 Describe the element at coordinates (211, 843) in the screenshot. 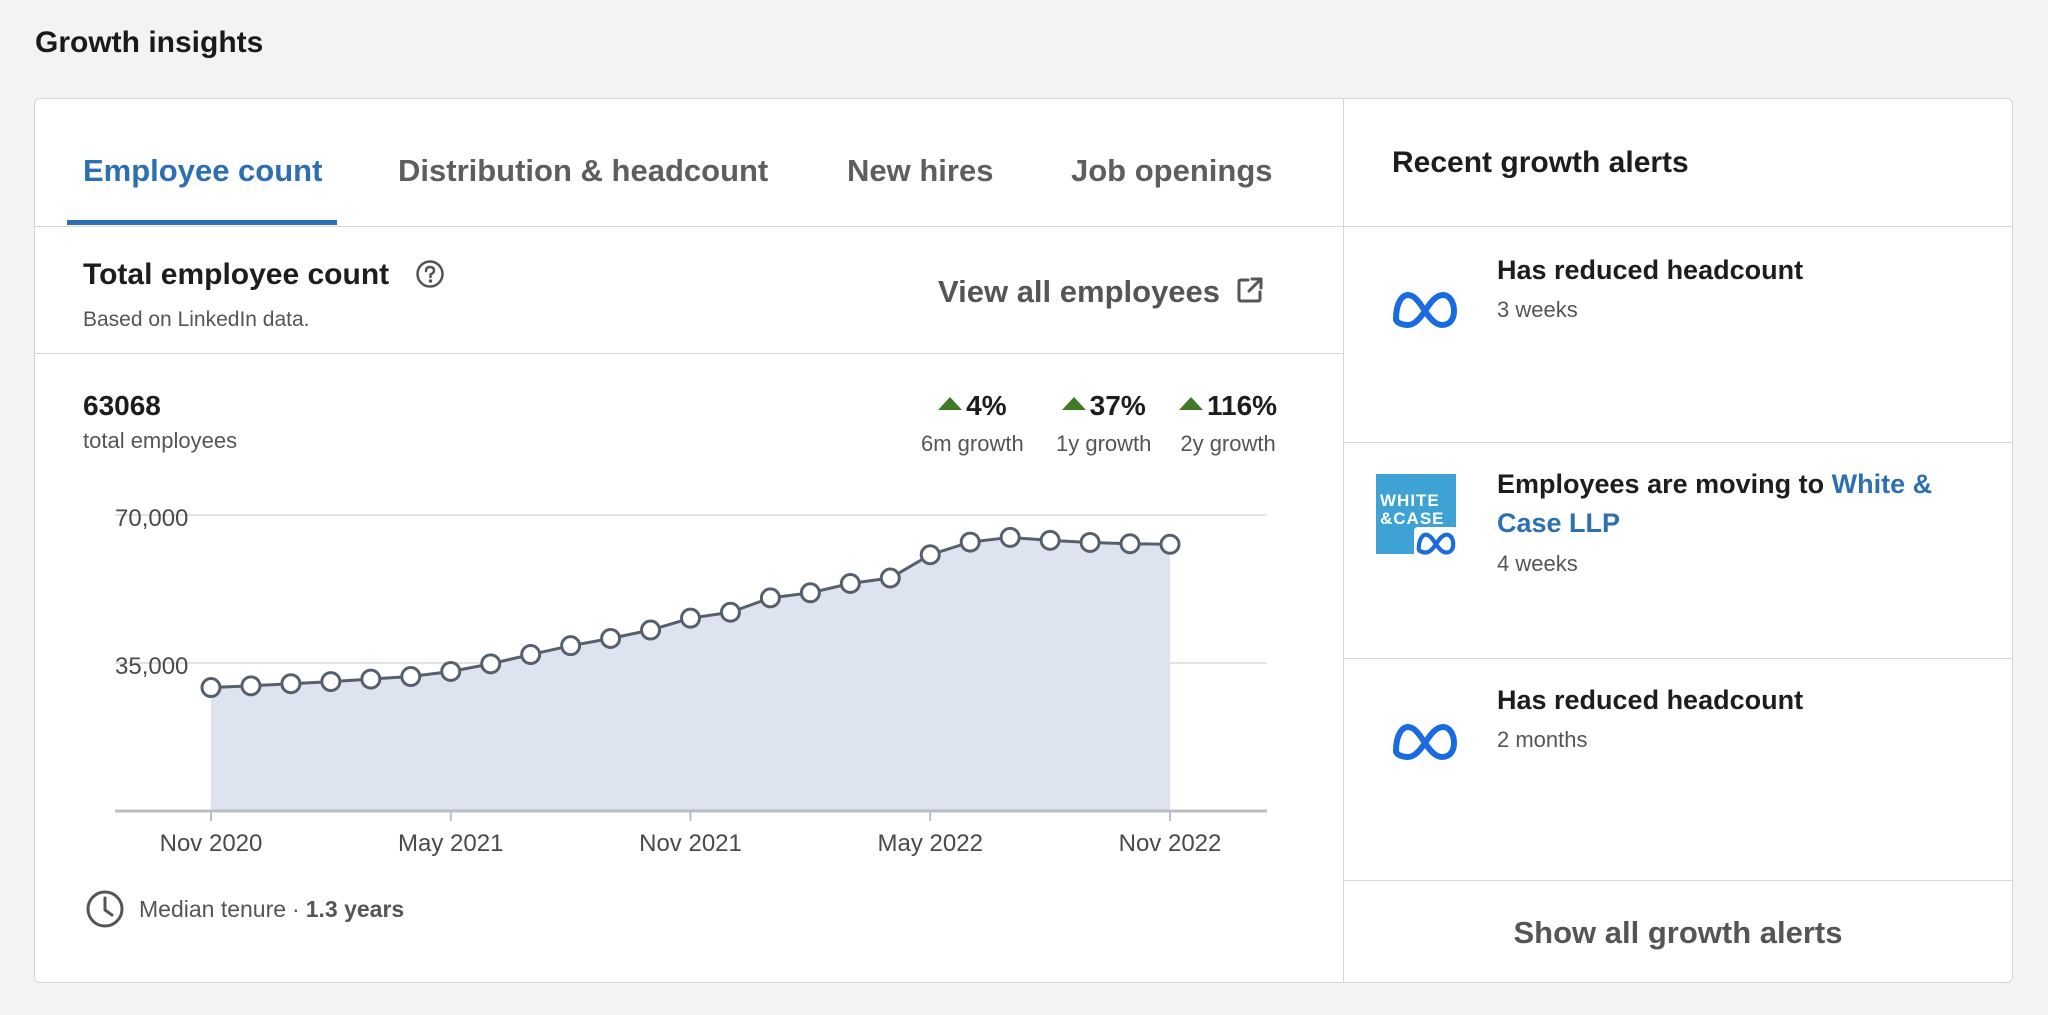

I see `x-tick-label: Nov 2020` at that location.